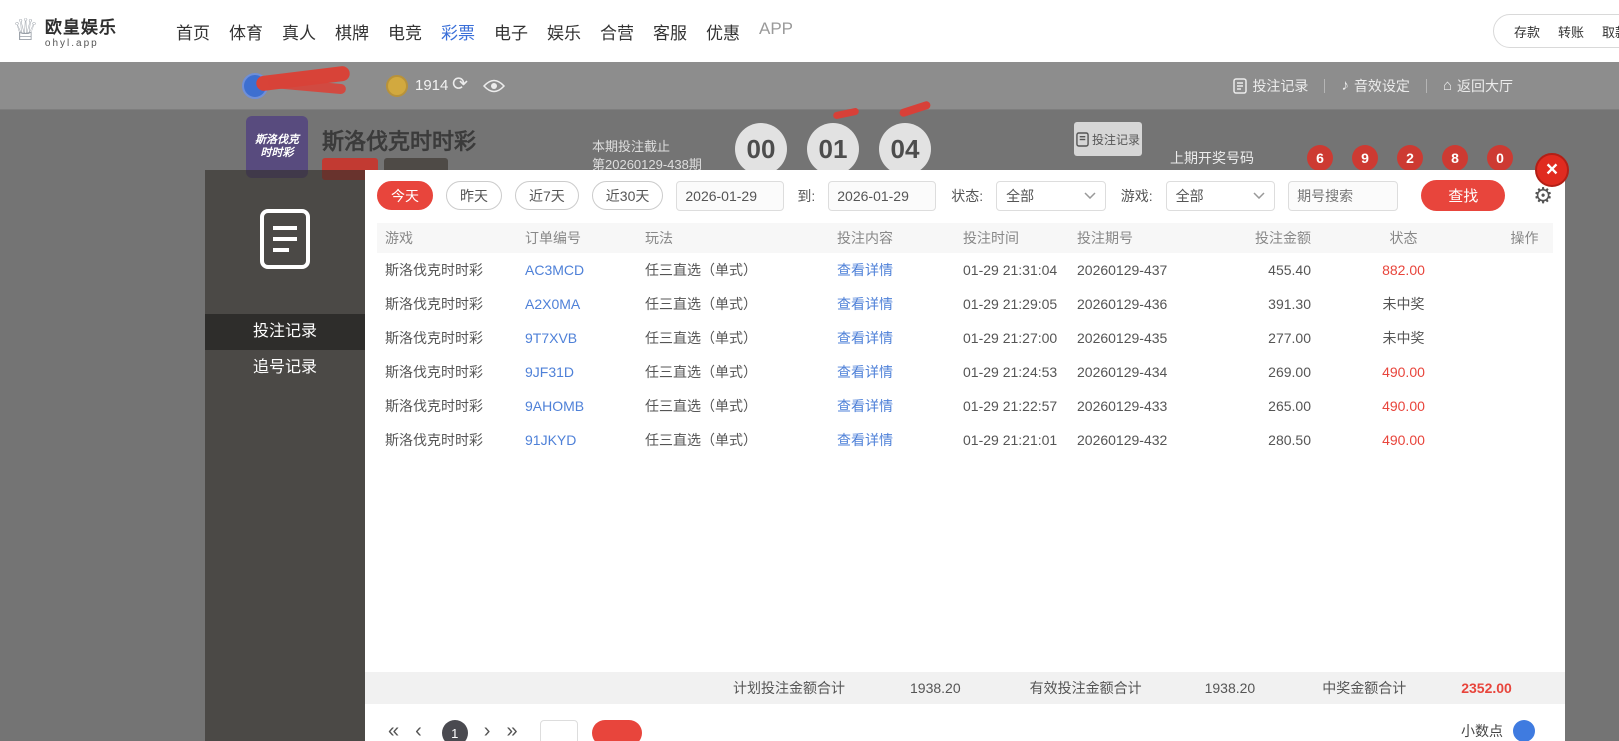  Describe the element at coordinates (80, 27) in the screenshot. I see `brand-name: 欧皇娱乐` at that location.